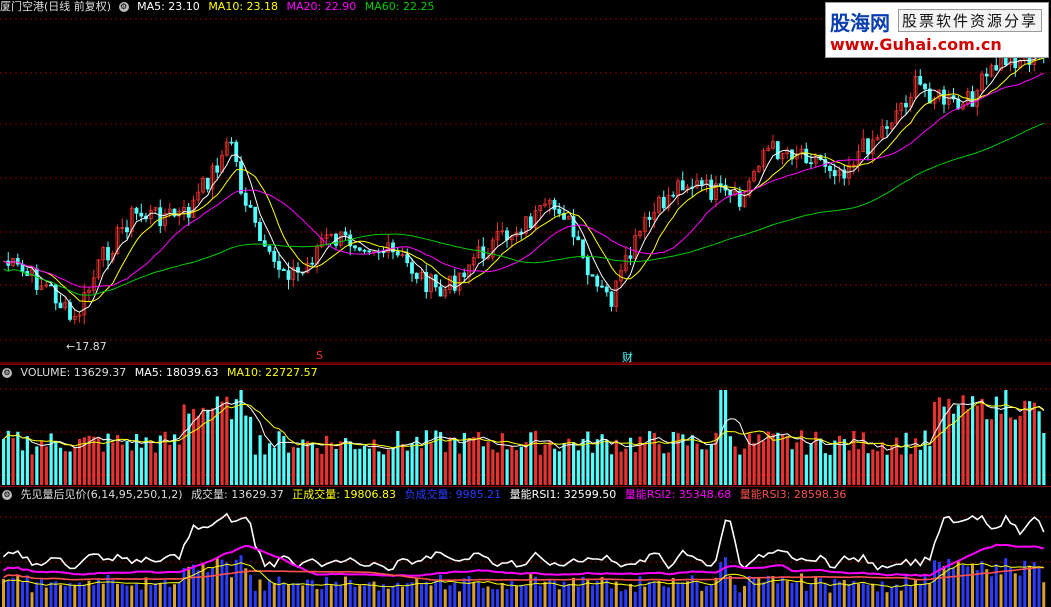 This screenshot has width=1051, height=607. What do you see at coordinates (7, 373) in the screenshot?
I see `volume-settings-icon: ⚙` at bounding box center [7, 373].